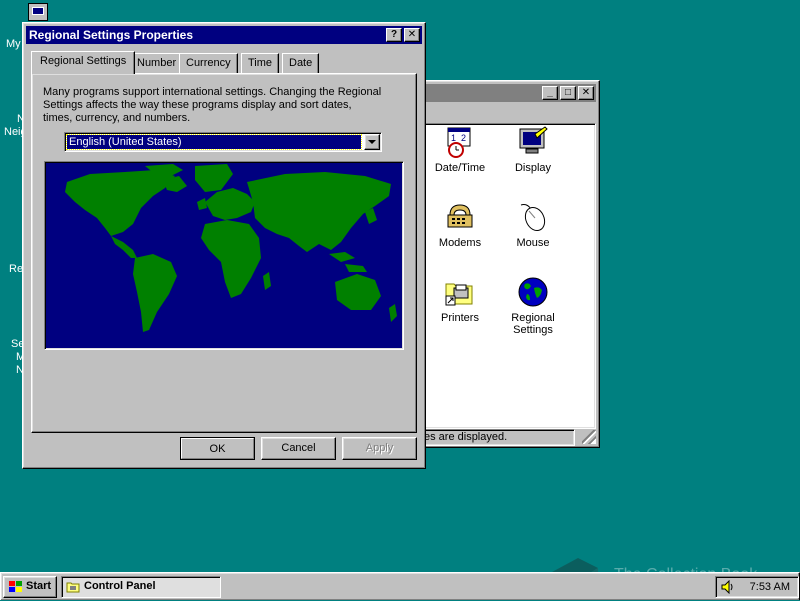 This screenshot has height=601, width=800. Describe the element at coordinates (533, 324) in the screenshot. I see `control-panel-item-label: Regional Settings` at that location.